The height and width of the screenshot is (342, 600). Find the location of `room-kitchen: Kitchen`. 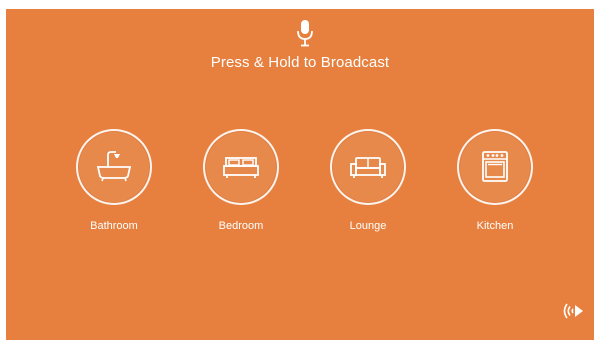

room-kitchen: Kitchen is located at coordinates (495, 184).